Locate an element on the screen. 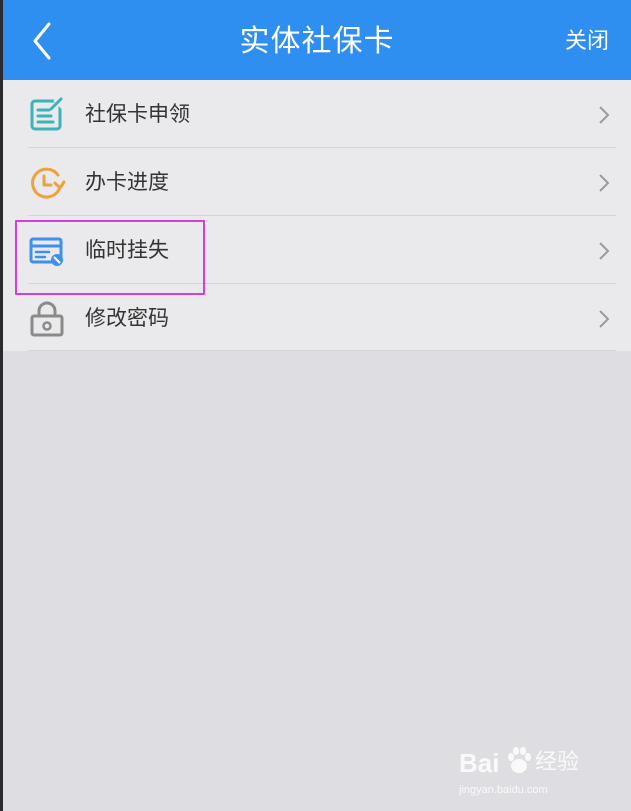  application-form-icon is located at coordinates (47, 114).